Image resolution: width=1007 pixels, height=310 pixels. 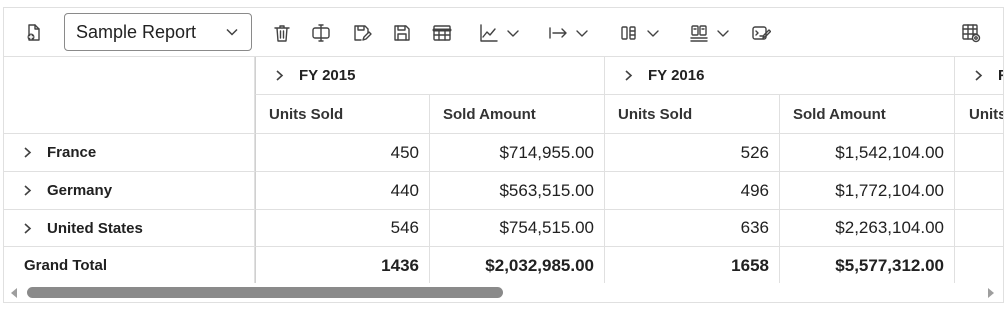 What do you see at coordinates (692, 228) in the screenshot?
I see `value-cell: 636` at bounding box center [692, 228].